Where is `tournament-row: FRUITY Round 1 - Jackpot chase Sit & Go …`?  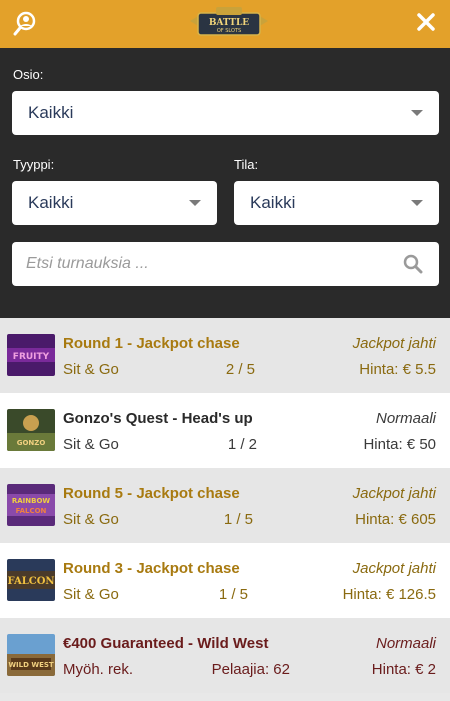
tournament-row: FRUITY Round 1 - Jackpot chase Sit & Go … is located at coordinates (225, 355).